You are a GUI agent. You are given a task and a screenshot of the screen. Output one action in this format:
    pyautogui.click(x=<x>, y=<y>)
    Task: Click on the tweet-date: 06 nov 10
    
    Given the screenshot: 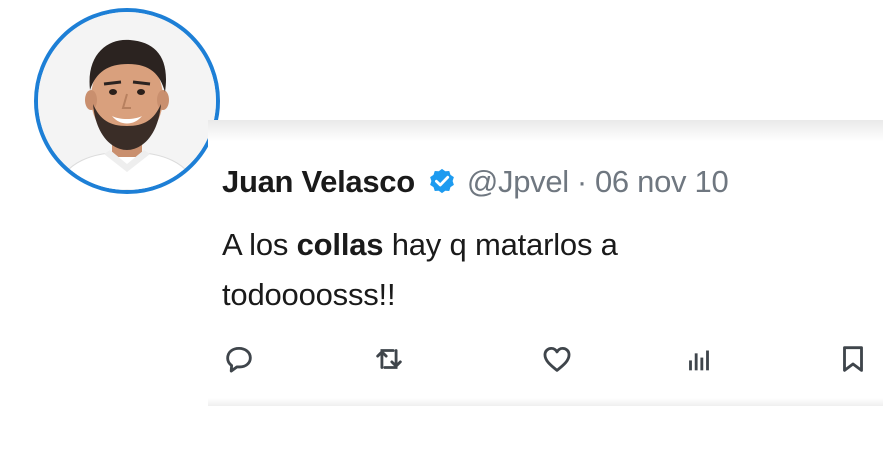 What is the action you would take?
    pyautogui.click(x=662, y=182)
    